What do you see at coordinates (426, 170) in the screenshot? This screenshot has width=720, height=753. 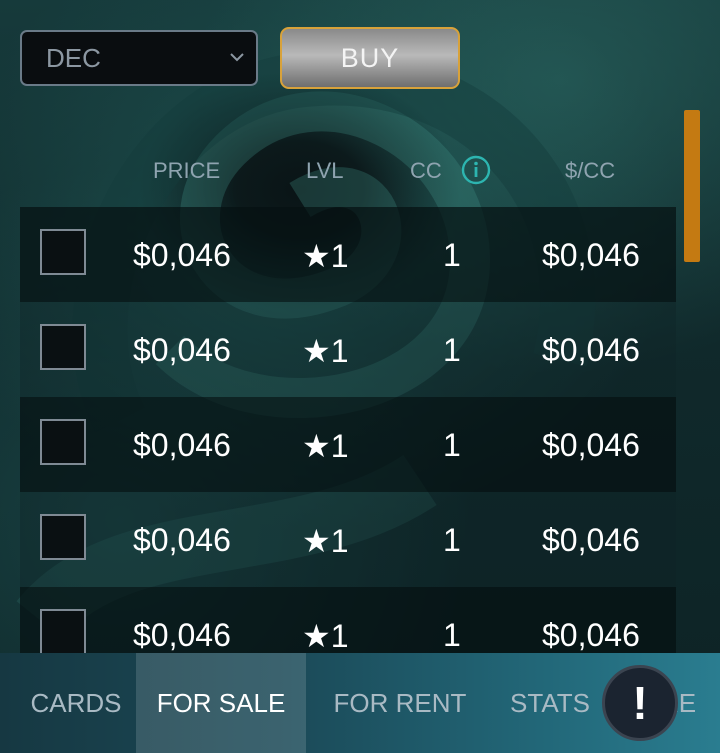 I see `column-cc: CC` at bounding box center [426, 170].